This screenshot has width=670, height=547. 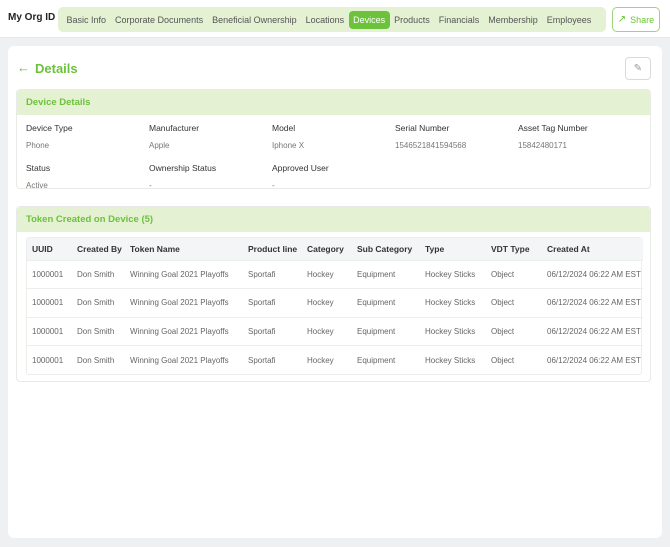 I want to click on field-value: Phone, so click(x=38, y=145).